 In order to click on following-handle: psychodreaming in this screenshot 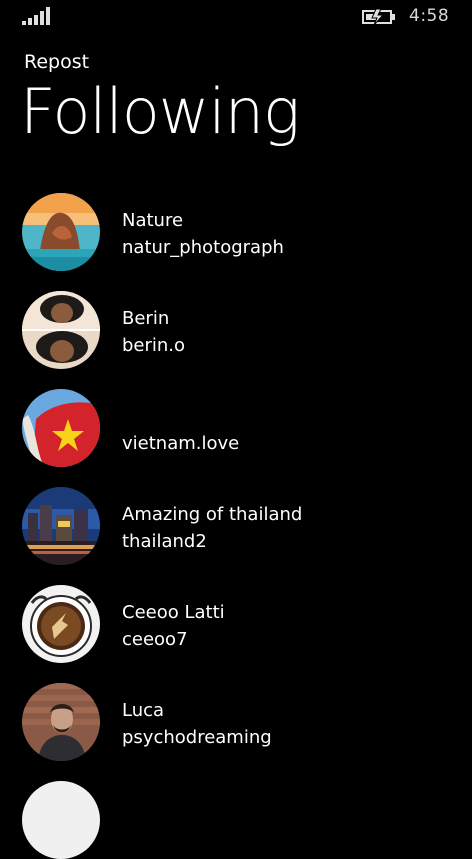, I will do `click(197, 737)`.